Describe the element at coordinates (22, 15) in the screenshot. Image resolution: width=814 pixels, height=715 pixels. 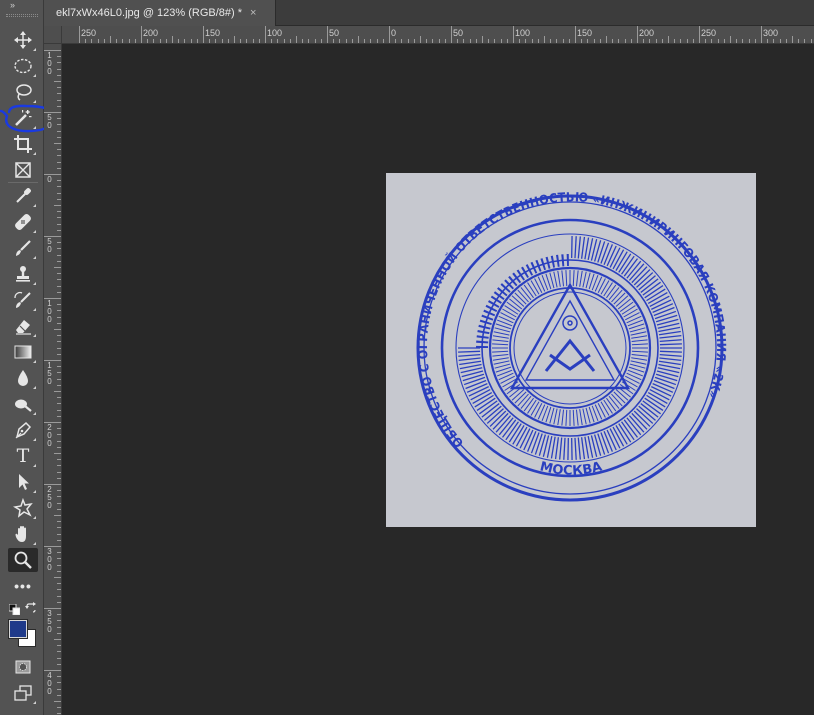
I see `panel-grip` at that location.